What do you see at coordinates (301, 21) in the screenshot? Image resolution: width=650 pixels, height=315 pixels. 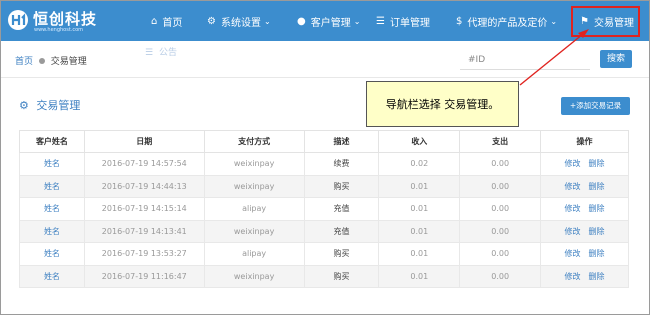 I see `user-icon: ●` at bounding box center [301, 21].